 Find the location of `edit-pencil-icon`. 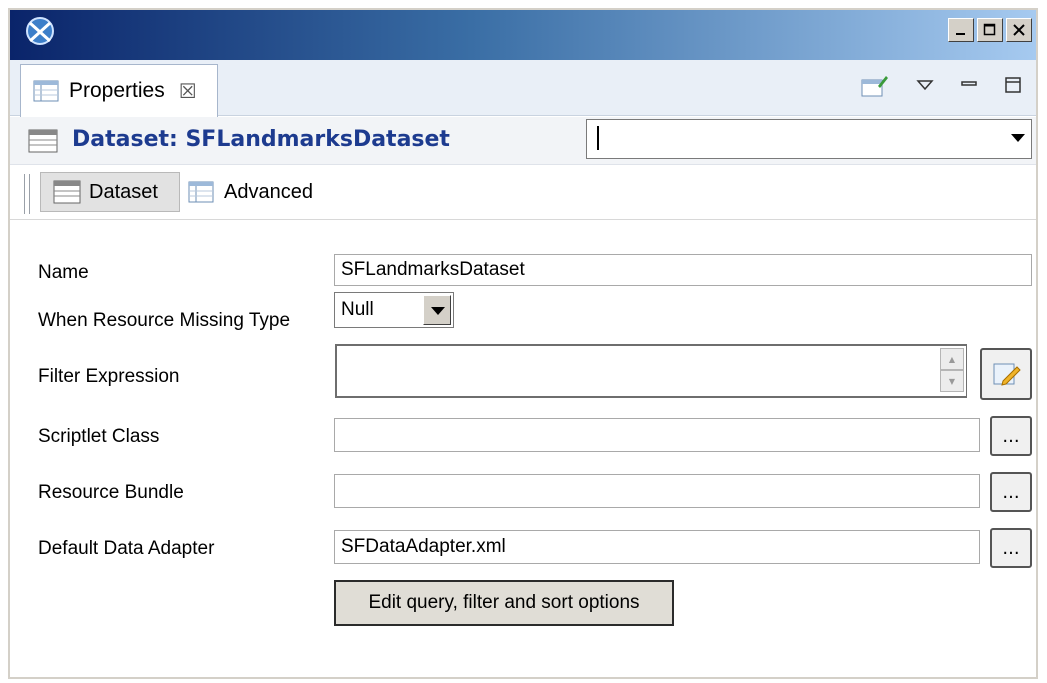

edit-pencil-icon is located at coordinates (1007, 374).